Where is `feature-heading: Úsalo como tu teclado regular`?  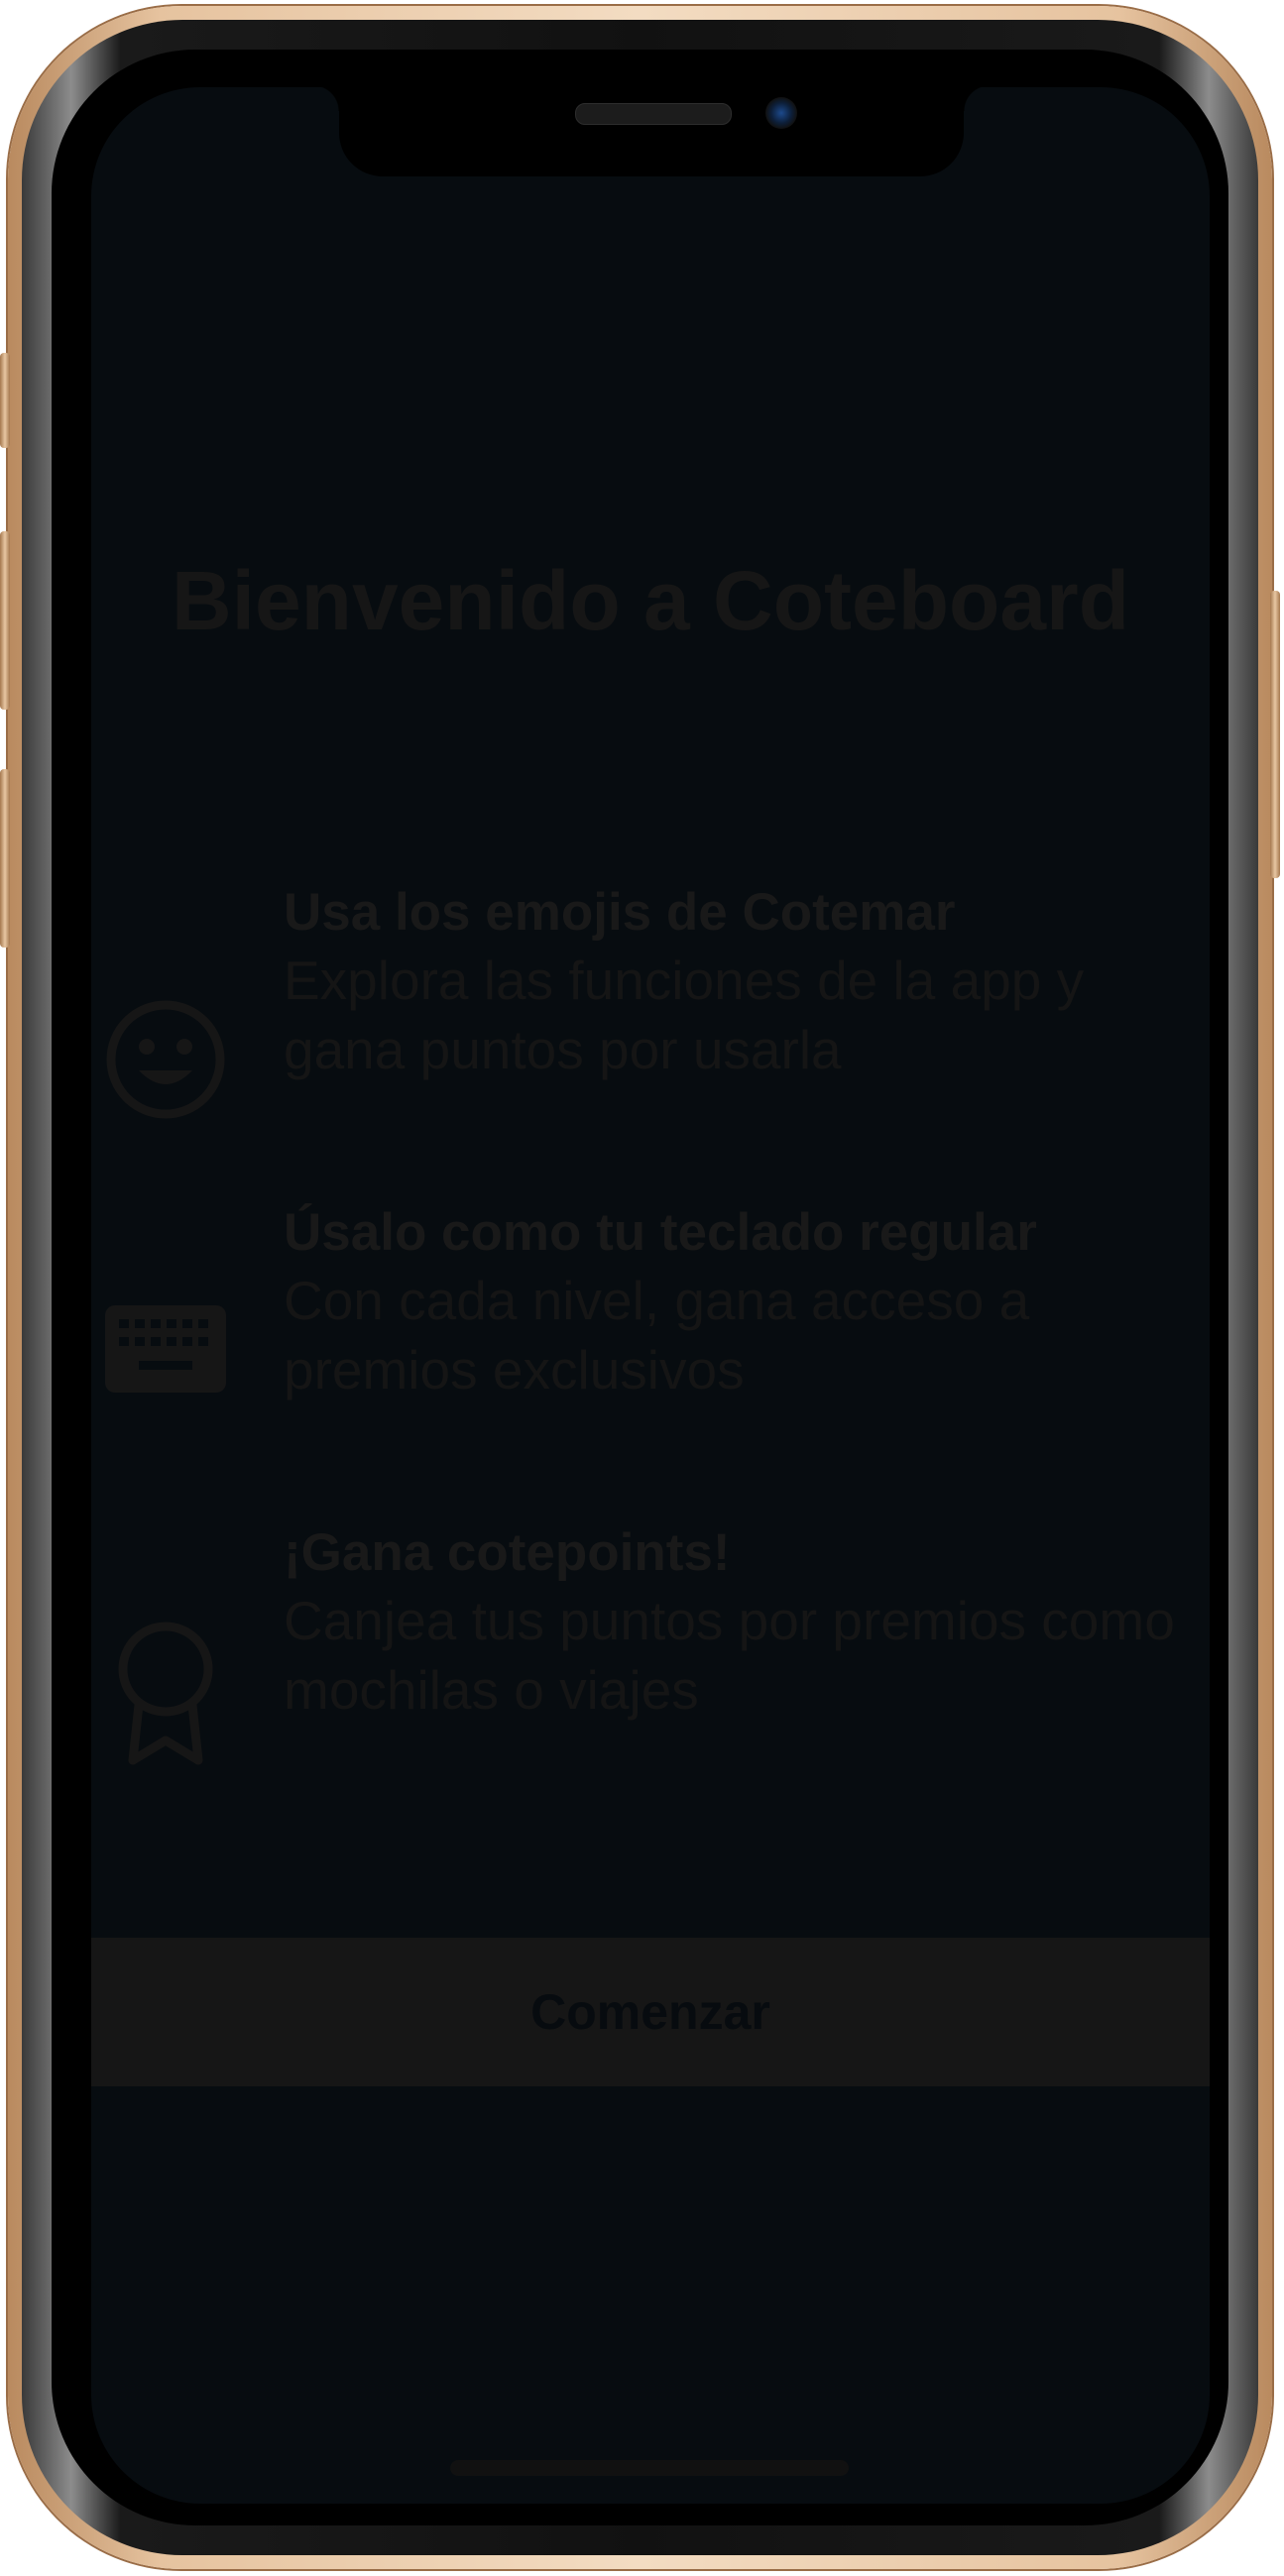 feature-heading: Úsalo como tu teclado regular is located at coordinates (660, 1232).